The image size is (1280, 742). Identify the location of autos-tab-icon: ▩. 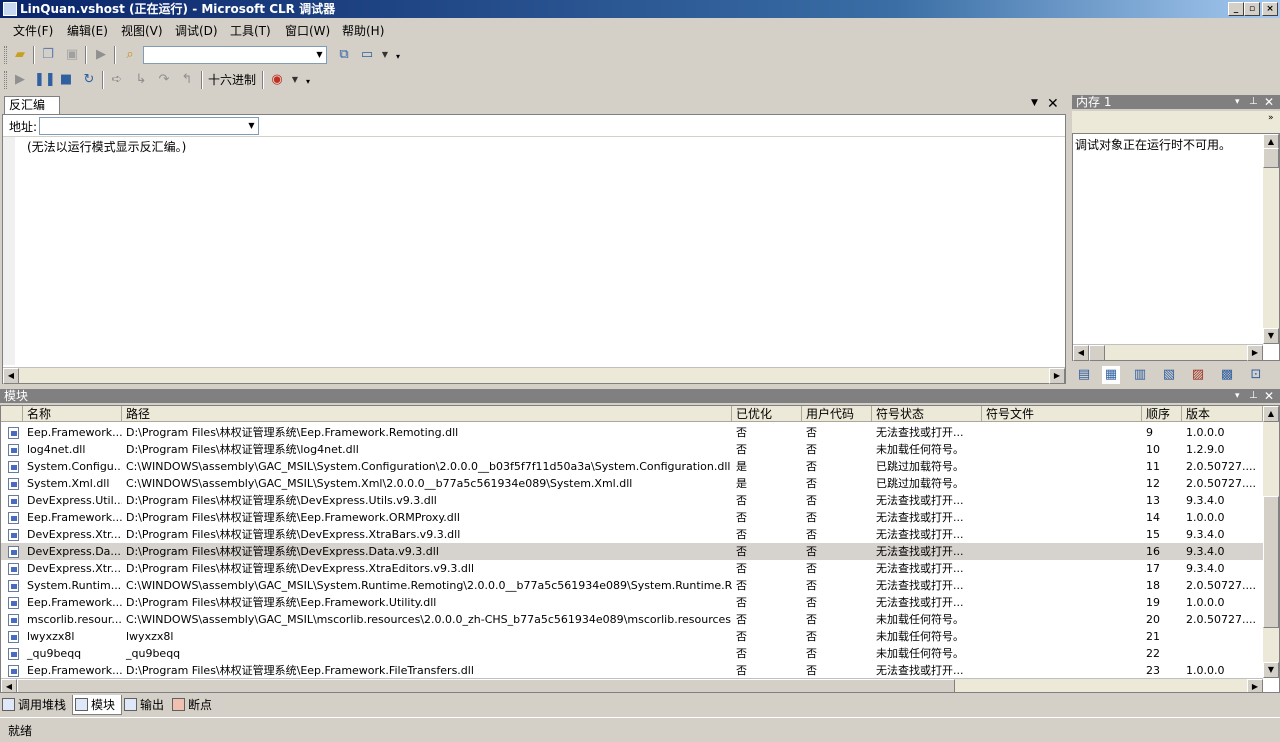
(1227, 375).